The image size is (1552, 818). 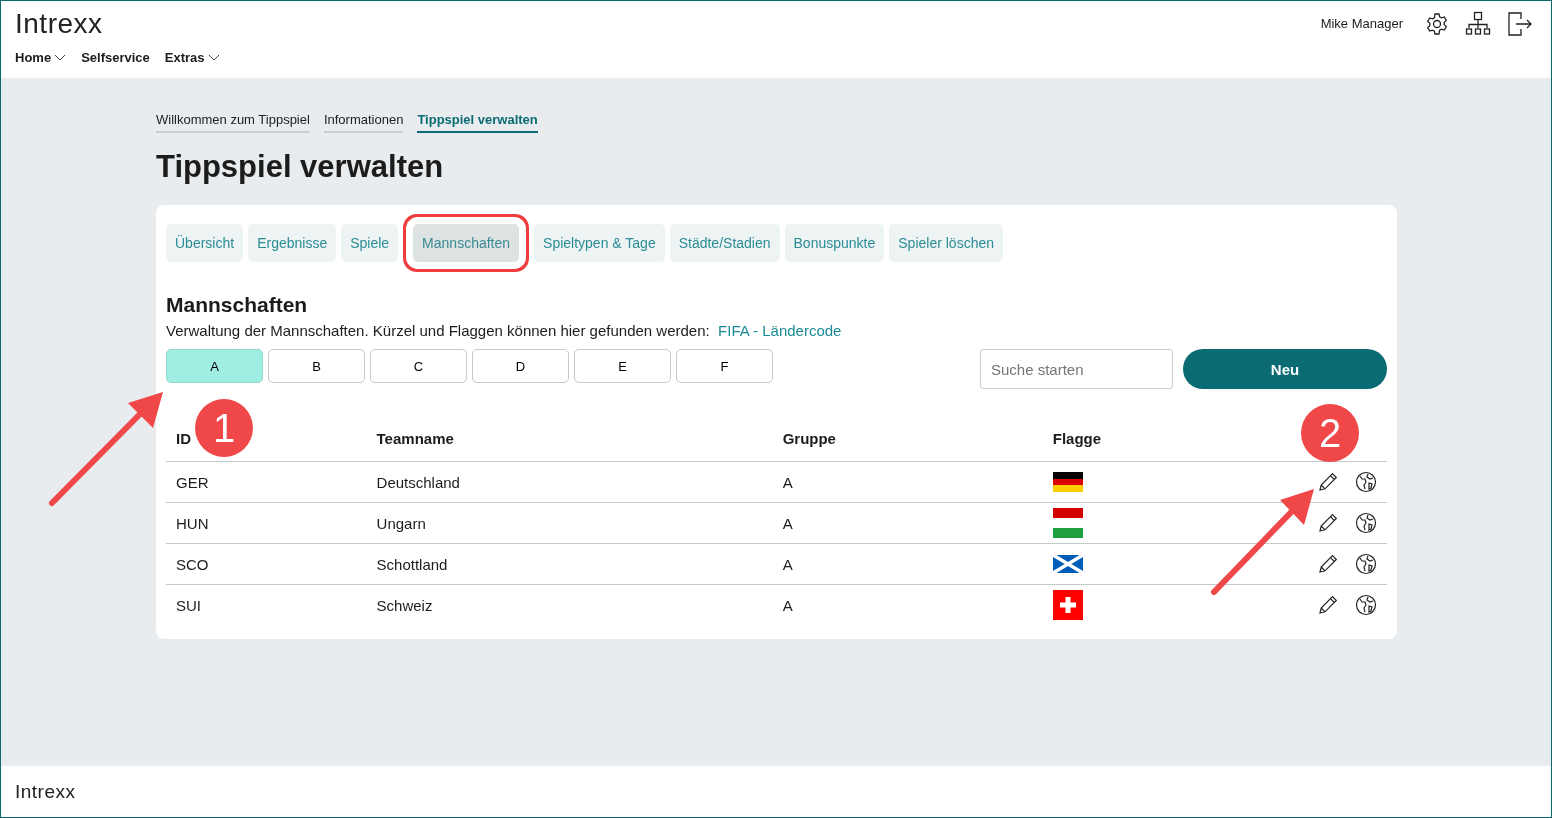 I want to click on new-button: Neu, so click(x=1285, y=369).